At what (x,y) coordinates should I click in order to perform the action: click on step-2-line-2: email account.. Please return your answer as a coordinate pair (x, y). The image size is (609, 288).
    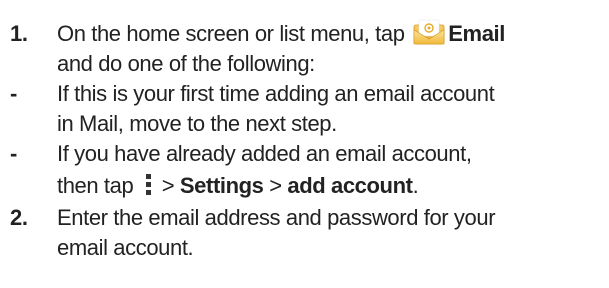
    Looking at the image, I should click on (125, 247).